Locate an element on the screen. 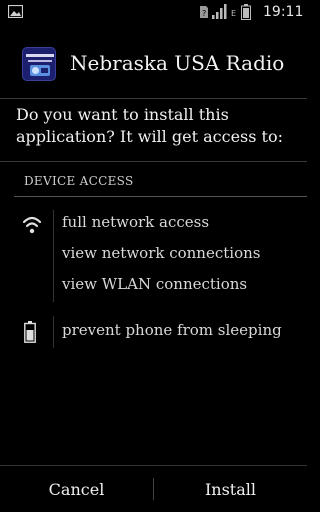  permission-item: prevent phone from sleeping is located at coordinates (172, 330).